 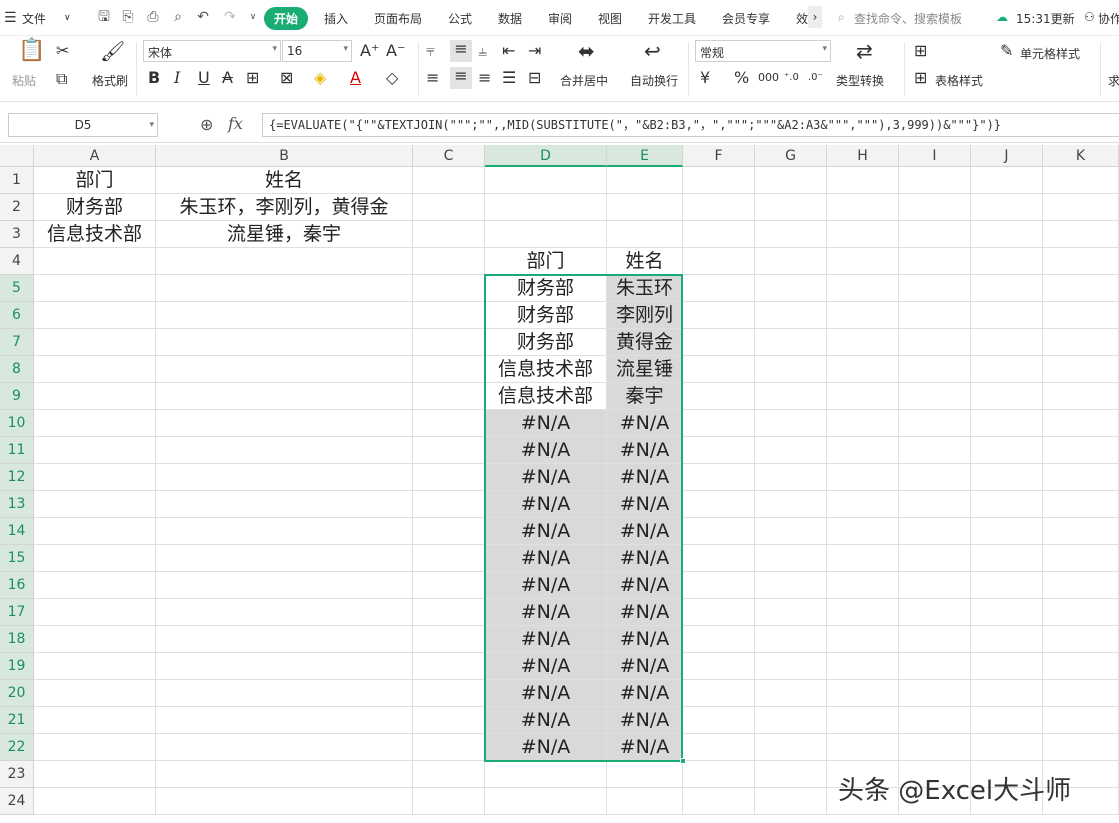 What do you see at coordinates (398, 18) in the screenshot?
I see `tab-page-layout: 页面布局` at bounding box center [398, 18].